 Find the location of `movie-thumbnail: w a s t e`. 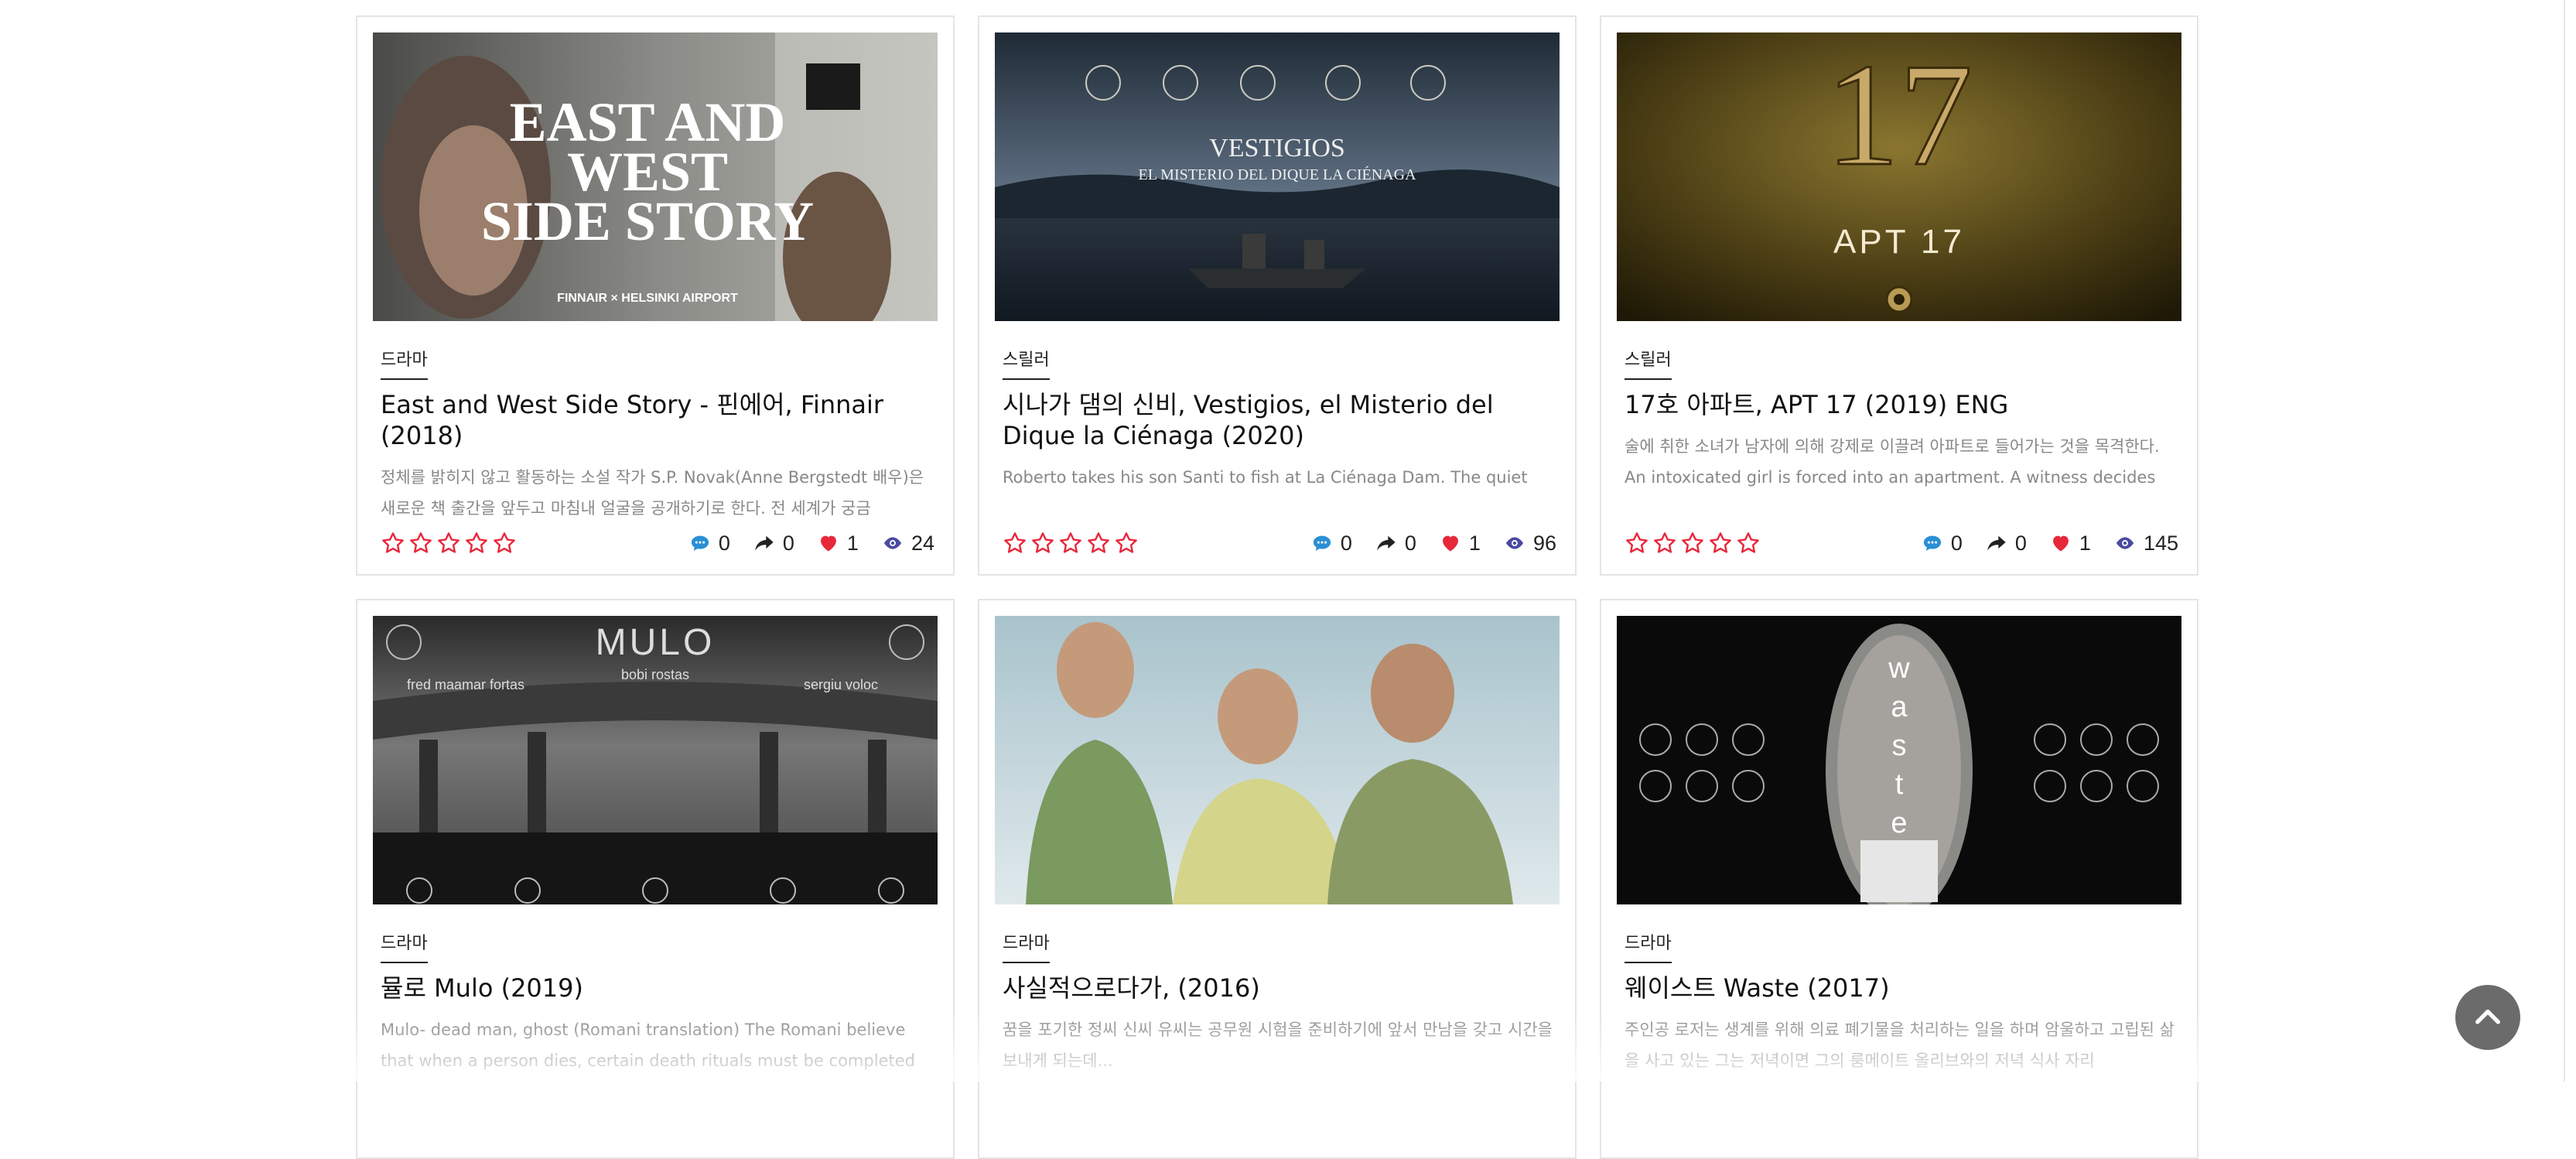

movie-thumbnail: w a s t e is located at coordinates (1899, 760).